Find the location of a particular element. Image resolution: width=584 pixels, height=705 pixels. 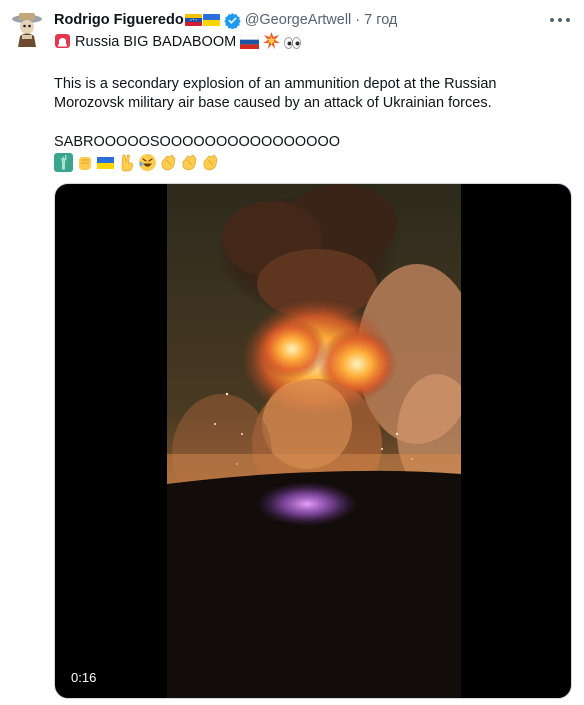

venezuela-flag-icon is located at coordinates (193, 20).